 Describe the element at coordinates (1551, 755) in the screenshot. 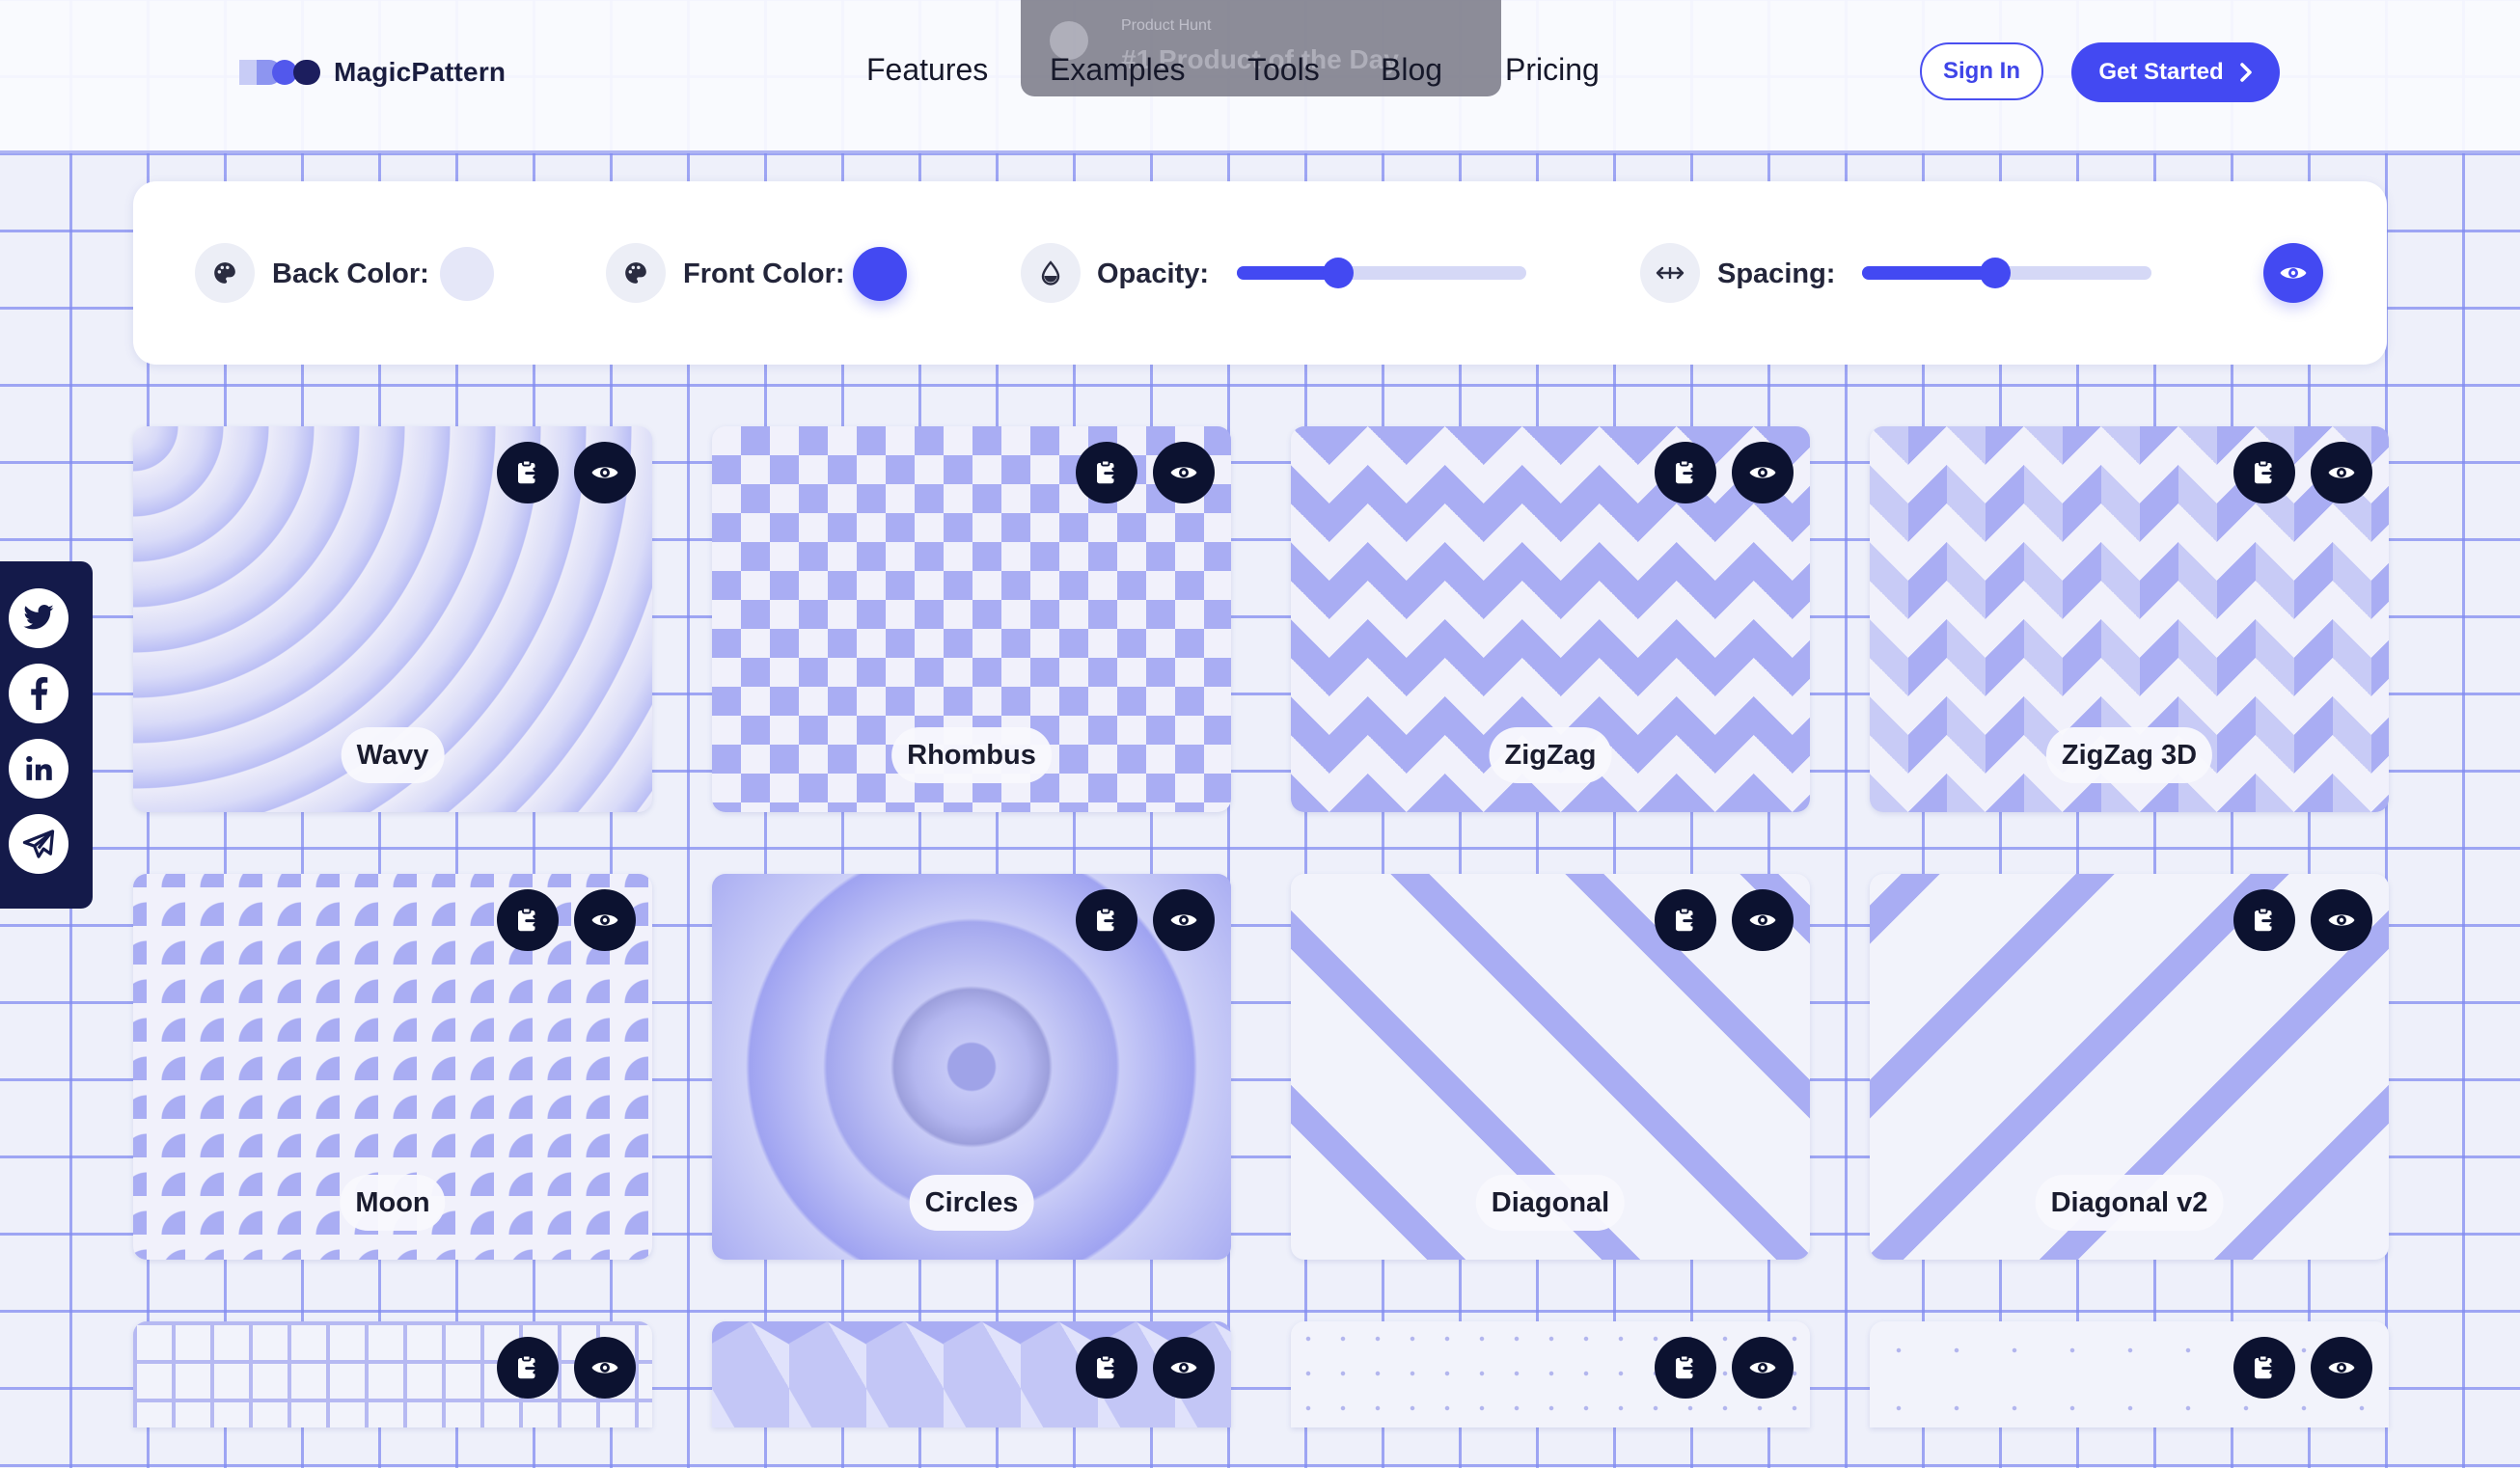

I see `pattern-name: ZigZag` at that location.